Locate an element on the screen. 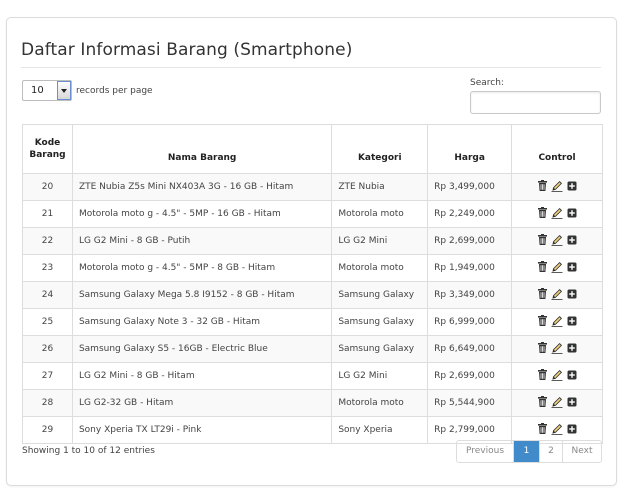 Image resolution: width=630 pixels, height=488 pixels. cell-kode: 20 is located at coordinates (47, 187).